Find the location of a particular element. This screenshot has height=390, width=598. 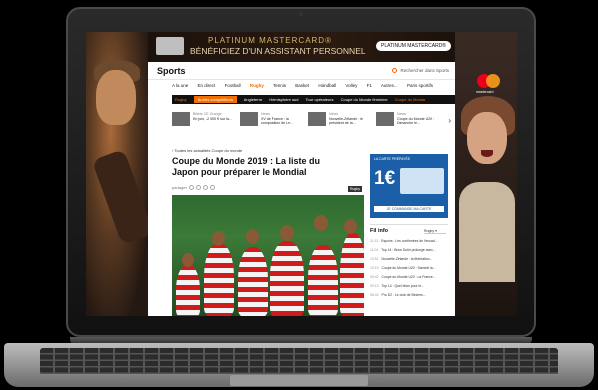

item-time: 11:04 is located at coordinates (374, 250).